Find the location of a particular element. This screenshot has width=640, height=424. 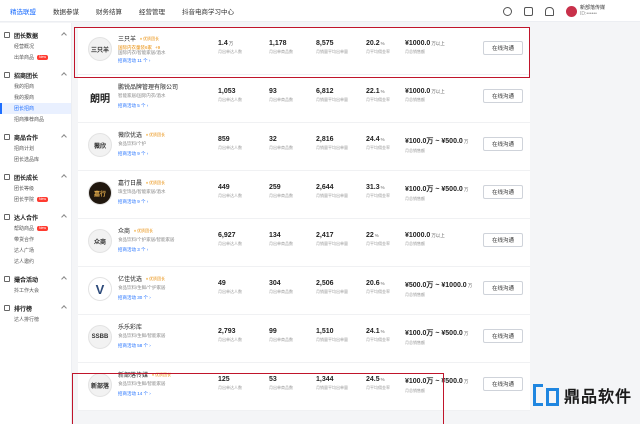

stat-label: 月出单商品数 is located at coordinates (281, 243).